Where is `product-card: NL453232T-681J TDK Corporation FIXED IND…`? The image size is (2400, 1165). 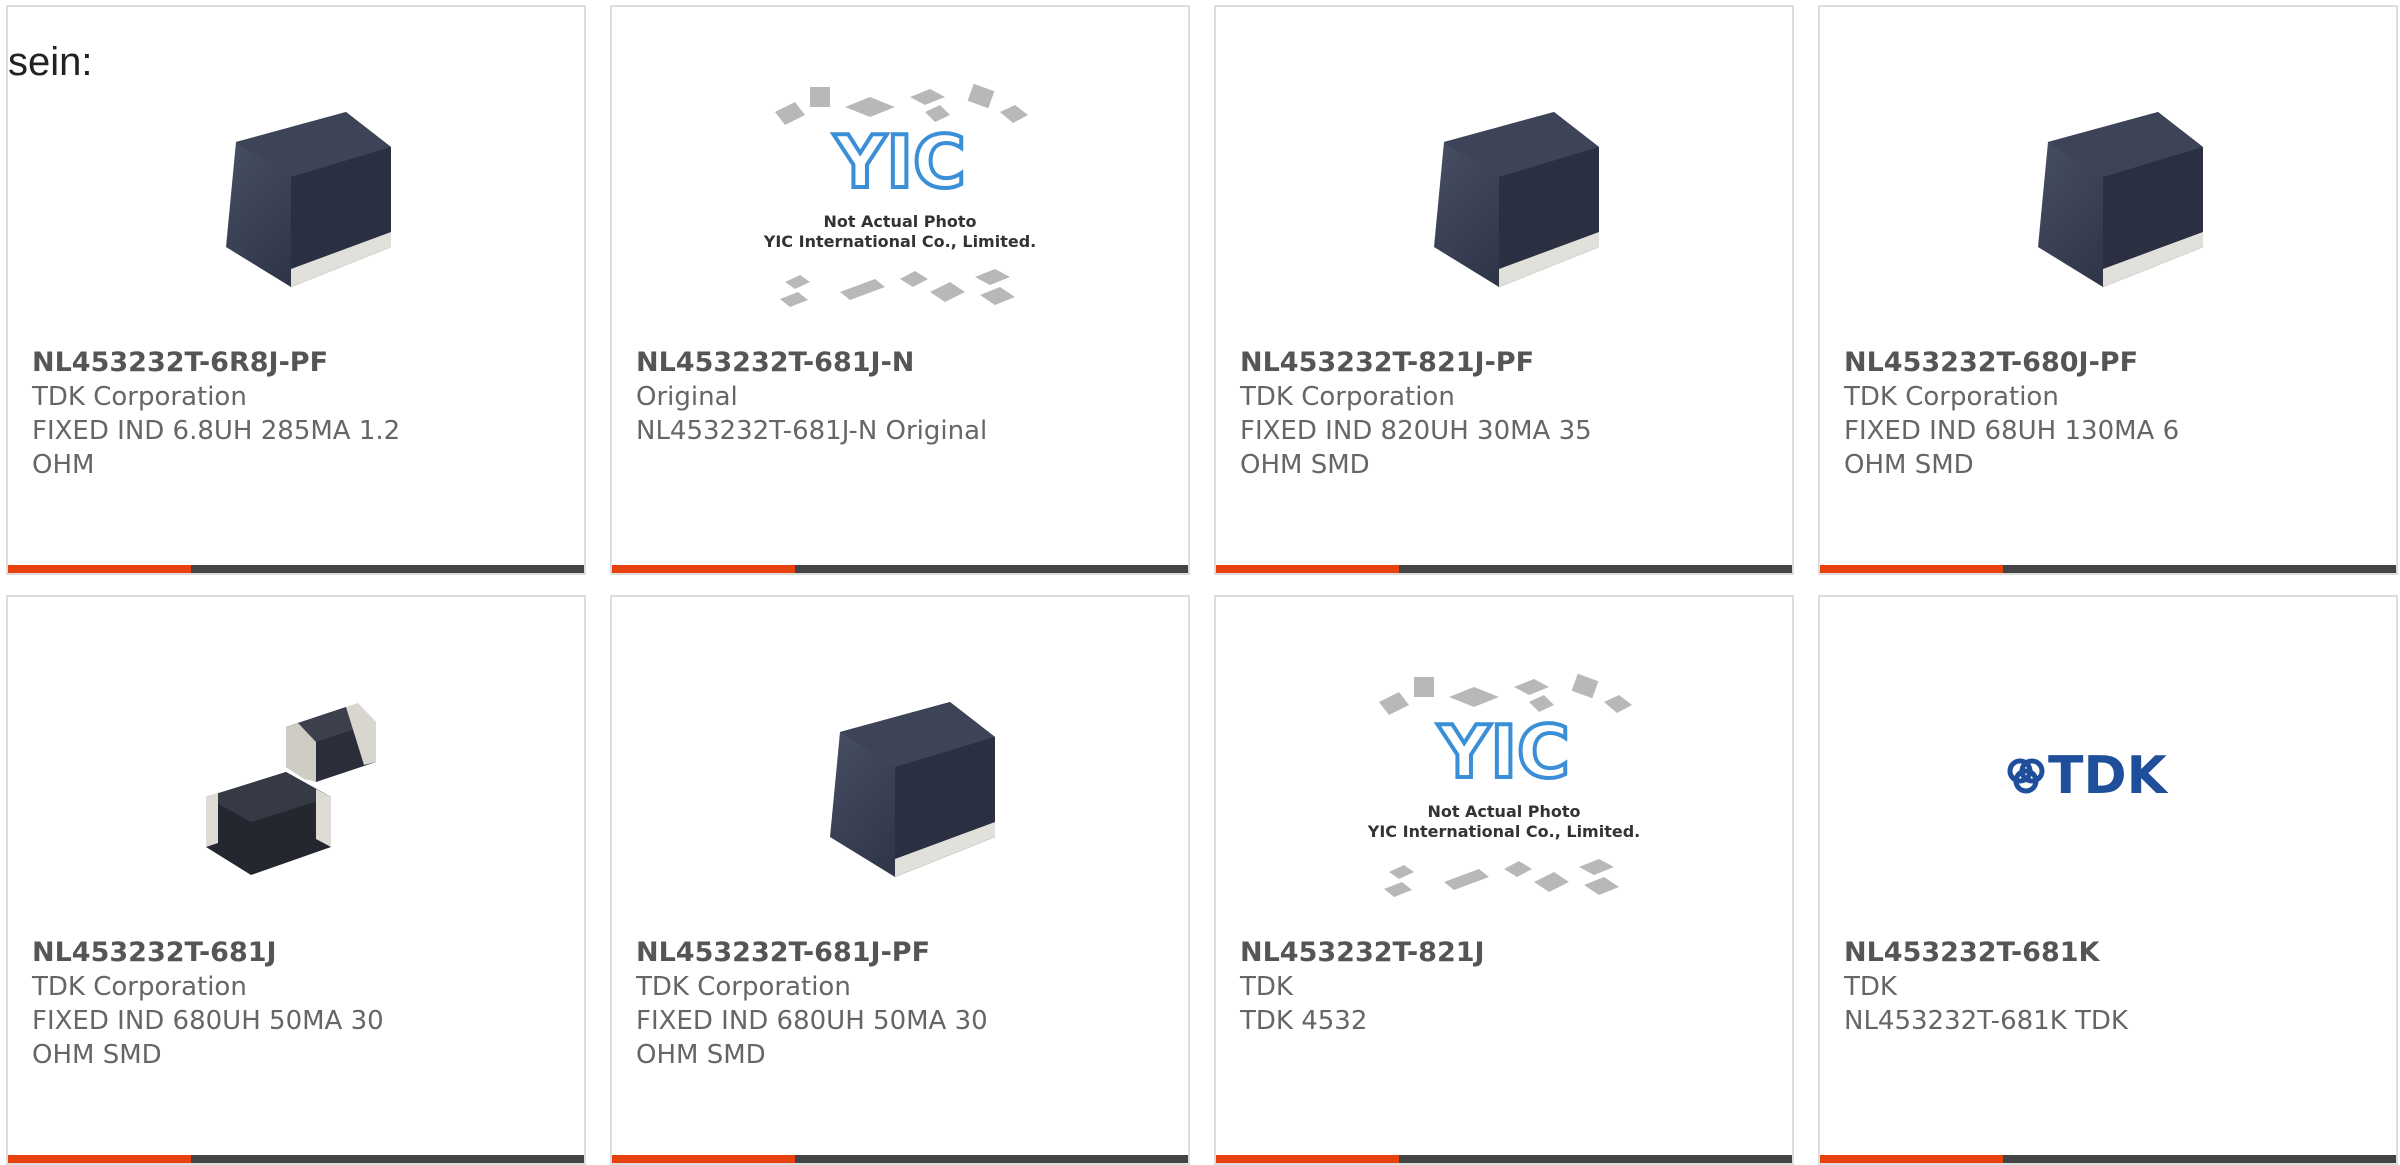
product-card: NL453232T-681J TDK Corporation FIXED IND… is located at coordinates (296, 880).